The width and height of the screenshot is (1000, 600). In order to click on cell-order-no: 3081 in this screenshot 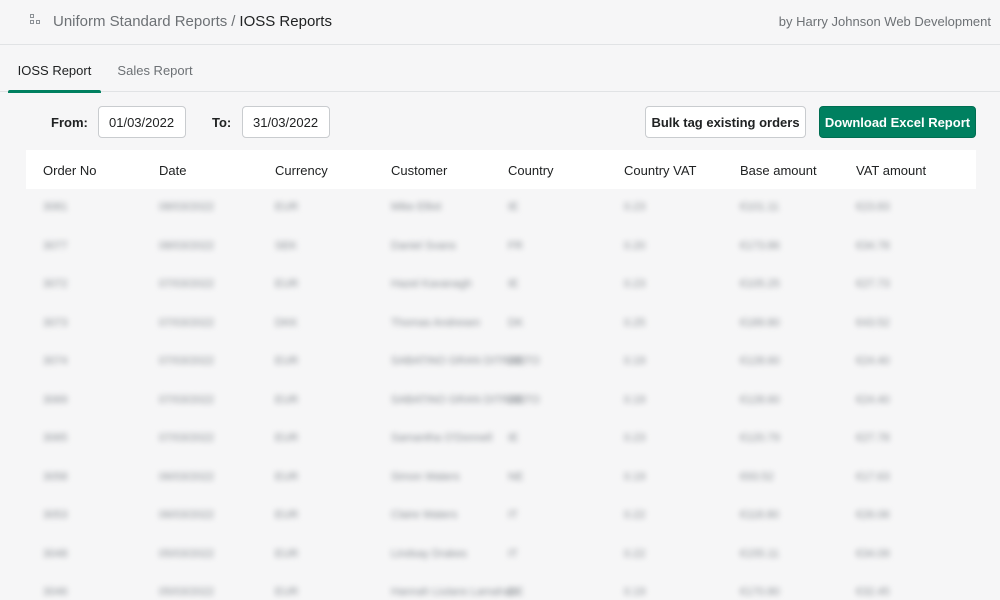, I will do `click(55, 207)`.